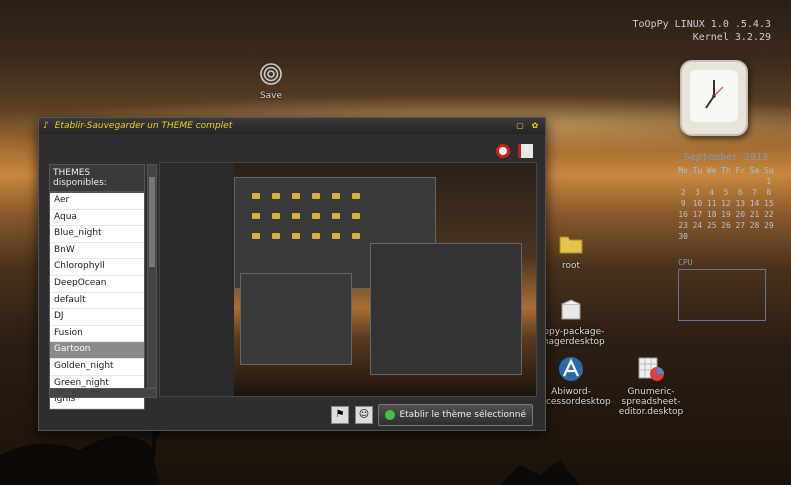 The height and width of the screenshot is (485, 791). I want to click on theme-item: Golden_night, so click(97, 367).